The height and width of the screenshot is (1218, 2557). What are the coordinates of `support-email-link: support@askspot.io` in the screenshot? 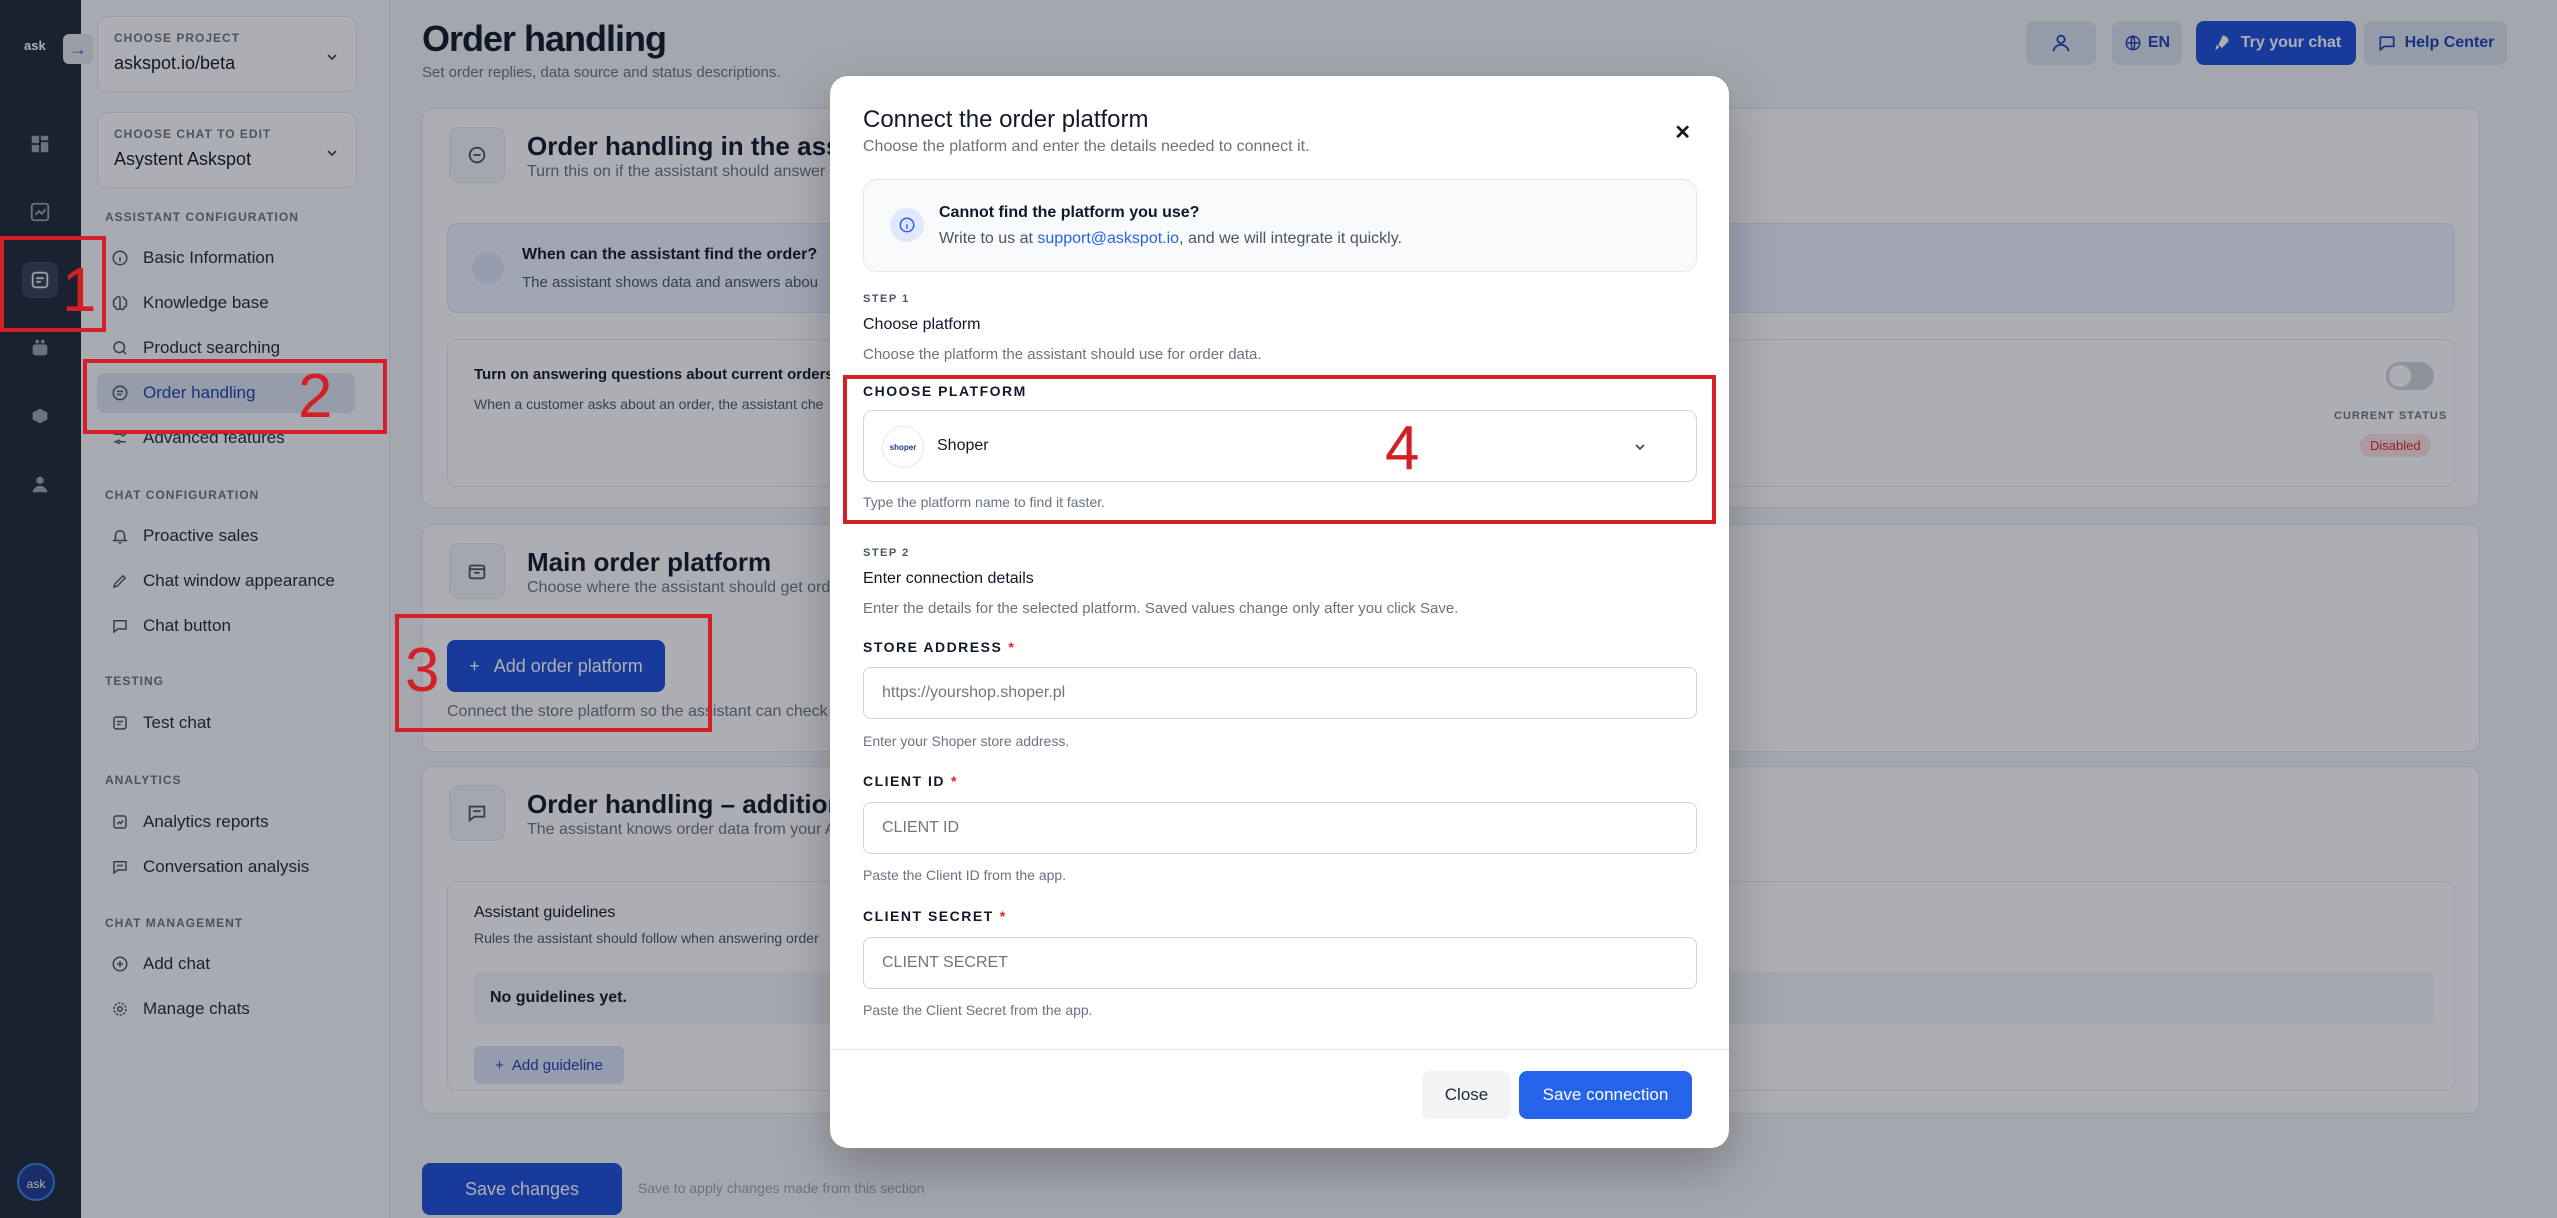 It's located at (1108, 238).